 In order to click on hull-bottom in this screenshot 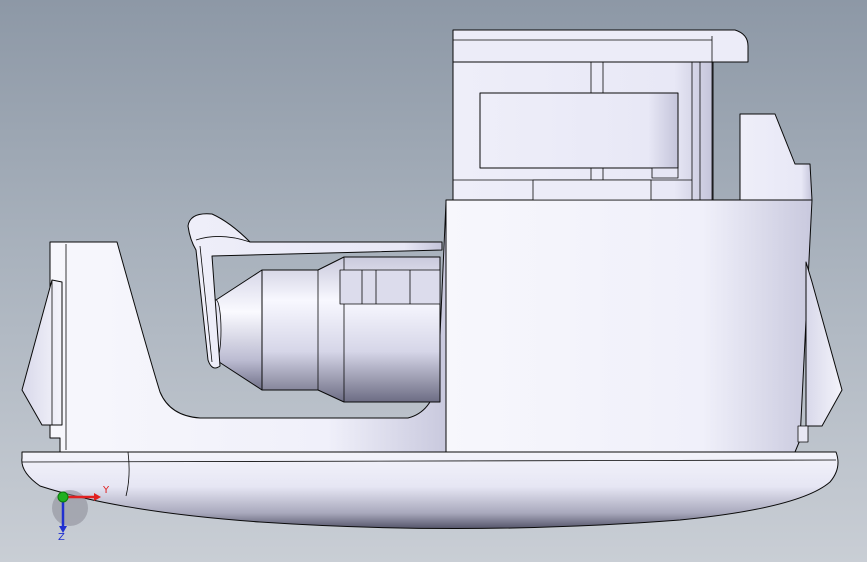, I will do `click(430, 490)`.